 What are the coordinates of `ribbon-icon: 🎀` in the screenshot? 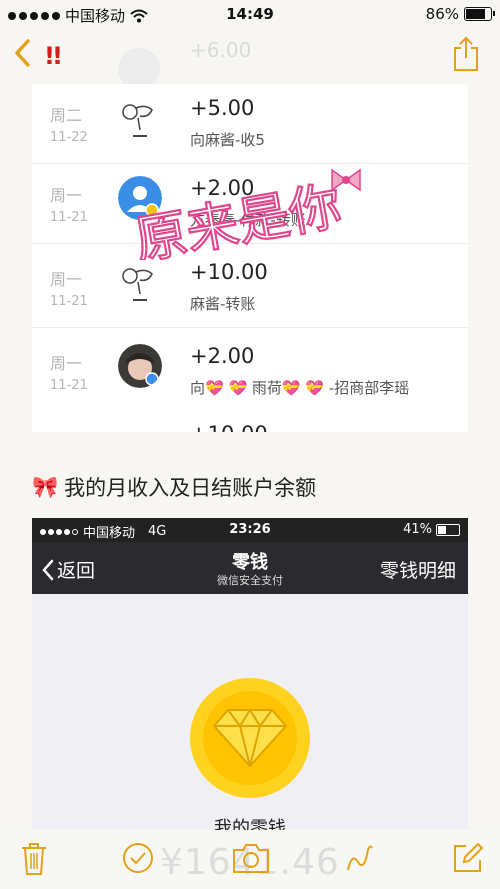 It's located at (45, 486).